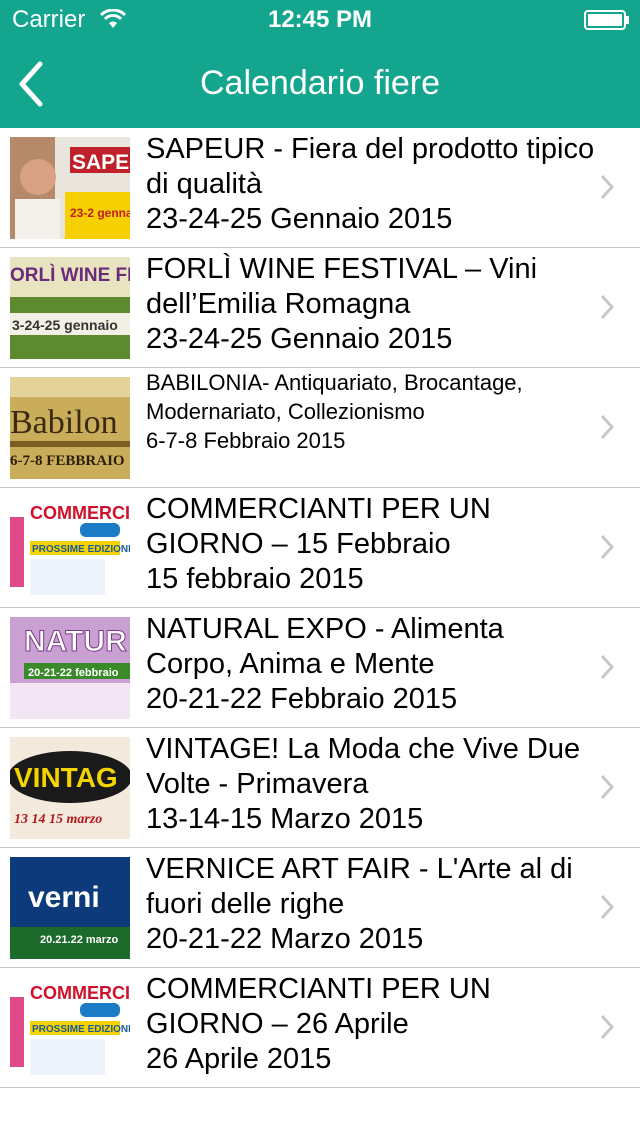 The height and width of the screenshot is (1136, 640). Describe the element at coordinates (606, 20) in the screenshot. I see `battery-icon` at that location.